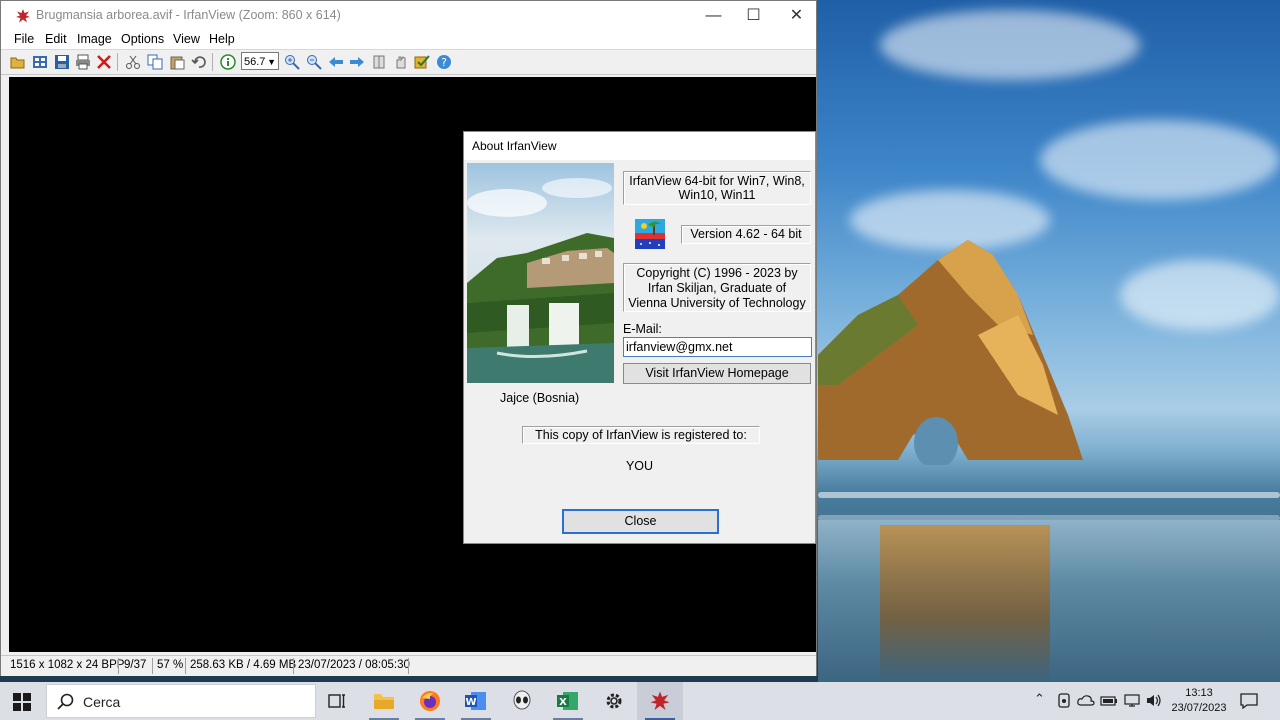  What do you see at coordinates (354, 665) in the screenshot?
I see `status-date: 23/07/2023 / 08:05:30` at bounding box center [354, 665].